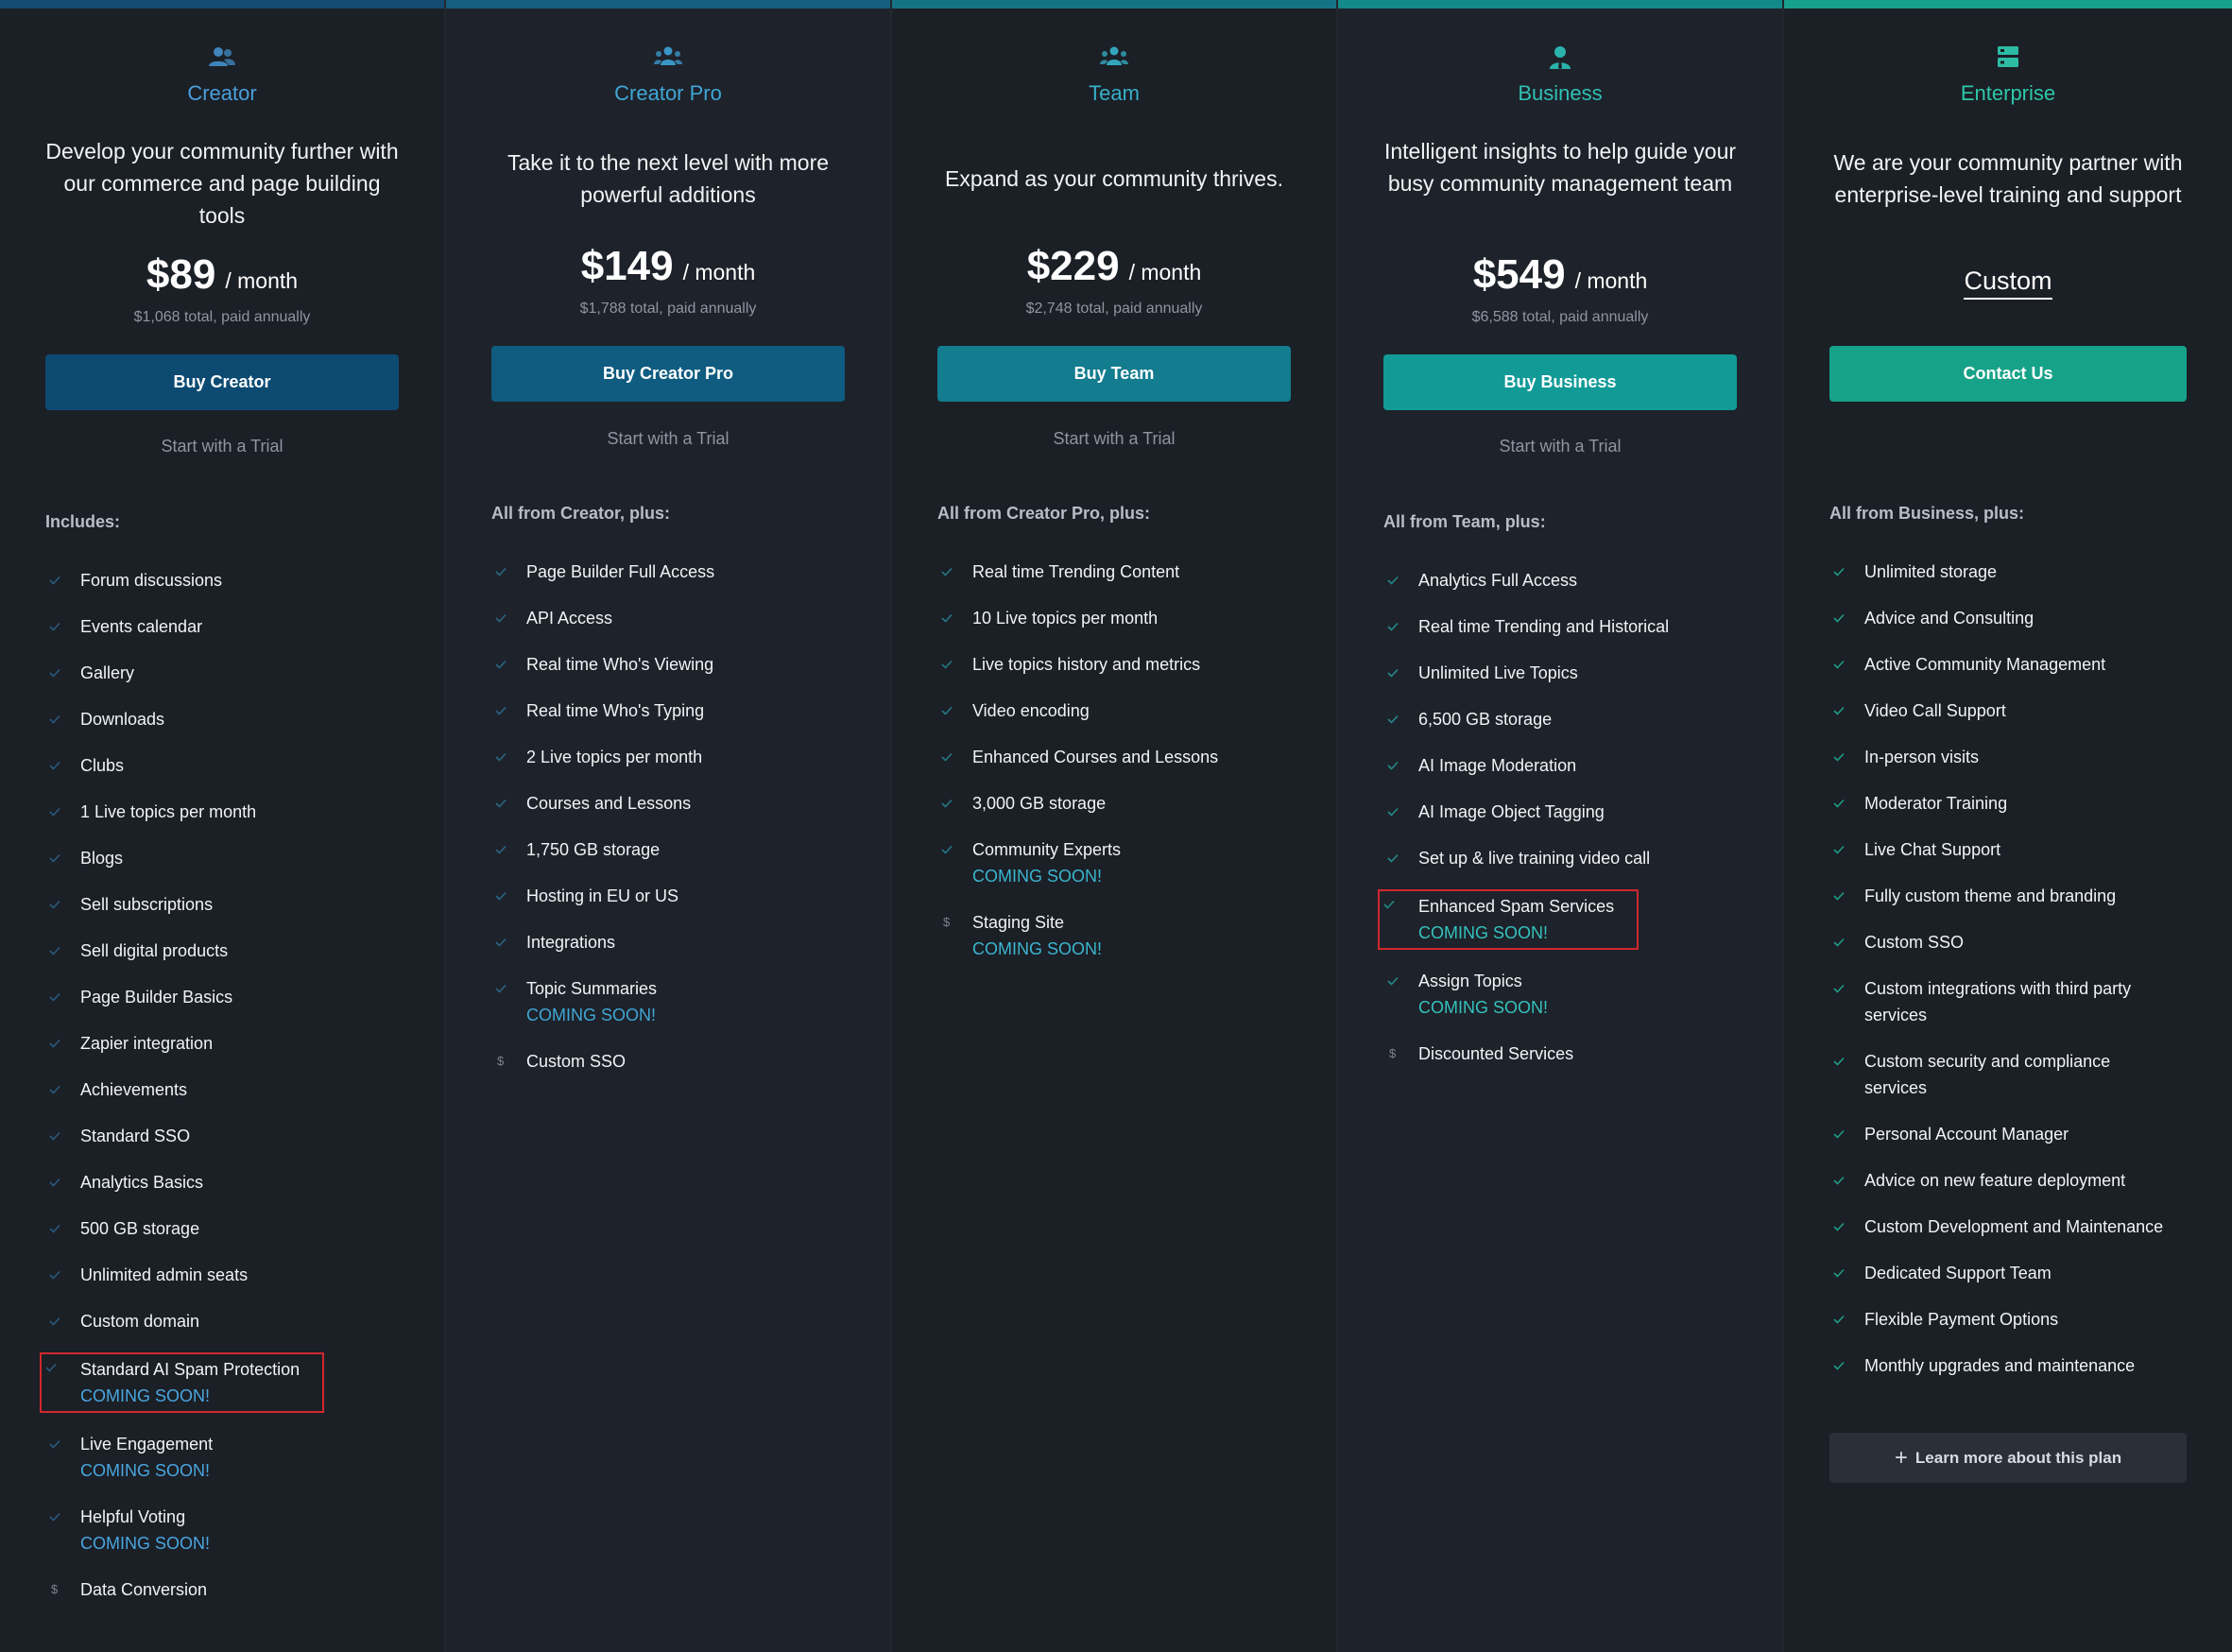  What do you see at coordinates (2014, 1226) in the screenshot?
I see `feature-label: Custom Development and Maintenance` at bounding box center [2014, 1226].